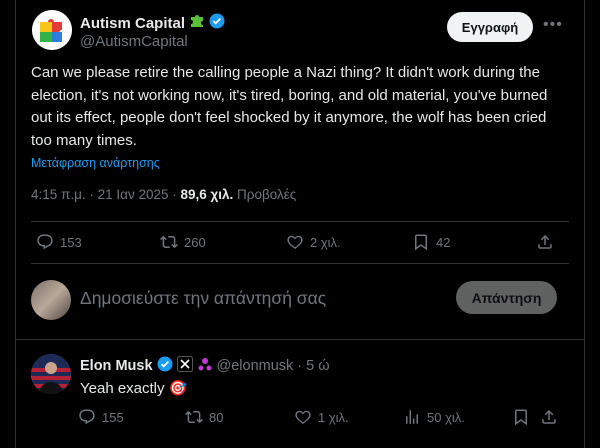 This screenshot has height=448, width=600. What do you see at coordinates (105, 194) in the screenshot?
I see `tweet-timestamp: 4:15 π.μ. · 21 Ιαν 2025 ·` at bounding box center [105, 194].